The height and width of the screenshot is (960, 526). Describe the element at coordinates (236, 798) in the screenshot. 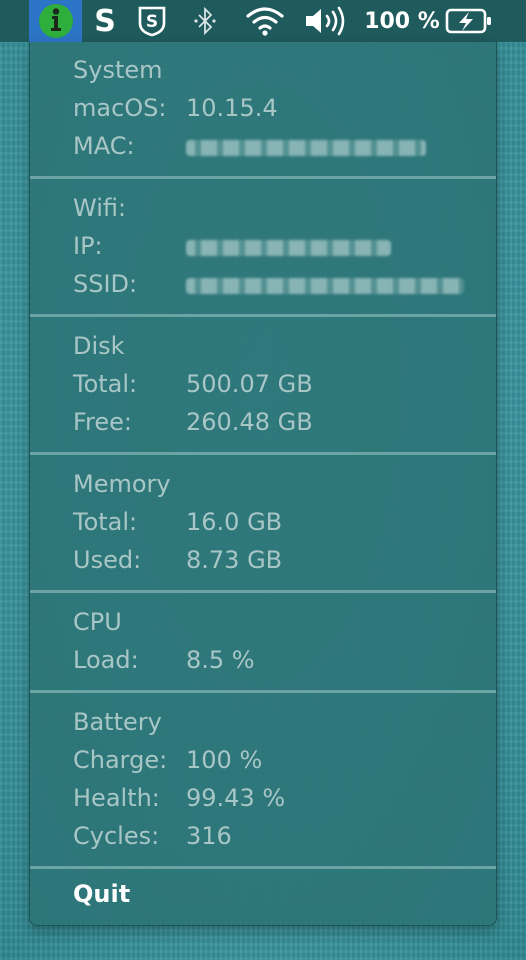

I see `battery-health-value: 99.43 %` at that location.